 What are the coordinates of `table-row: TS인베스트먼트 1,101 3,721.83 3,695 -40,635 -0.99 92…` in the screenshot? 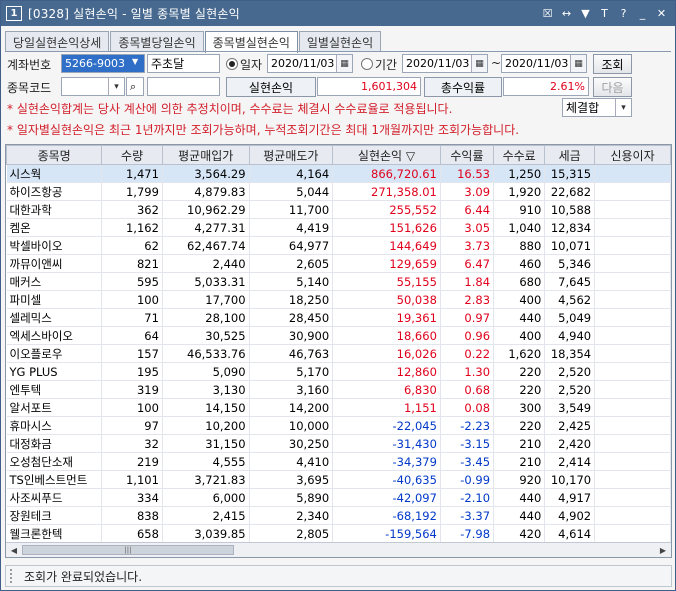 It's located at (338, 479).